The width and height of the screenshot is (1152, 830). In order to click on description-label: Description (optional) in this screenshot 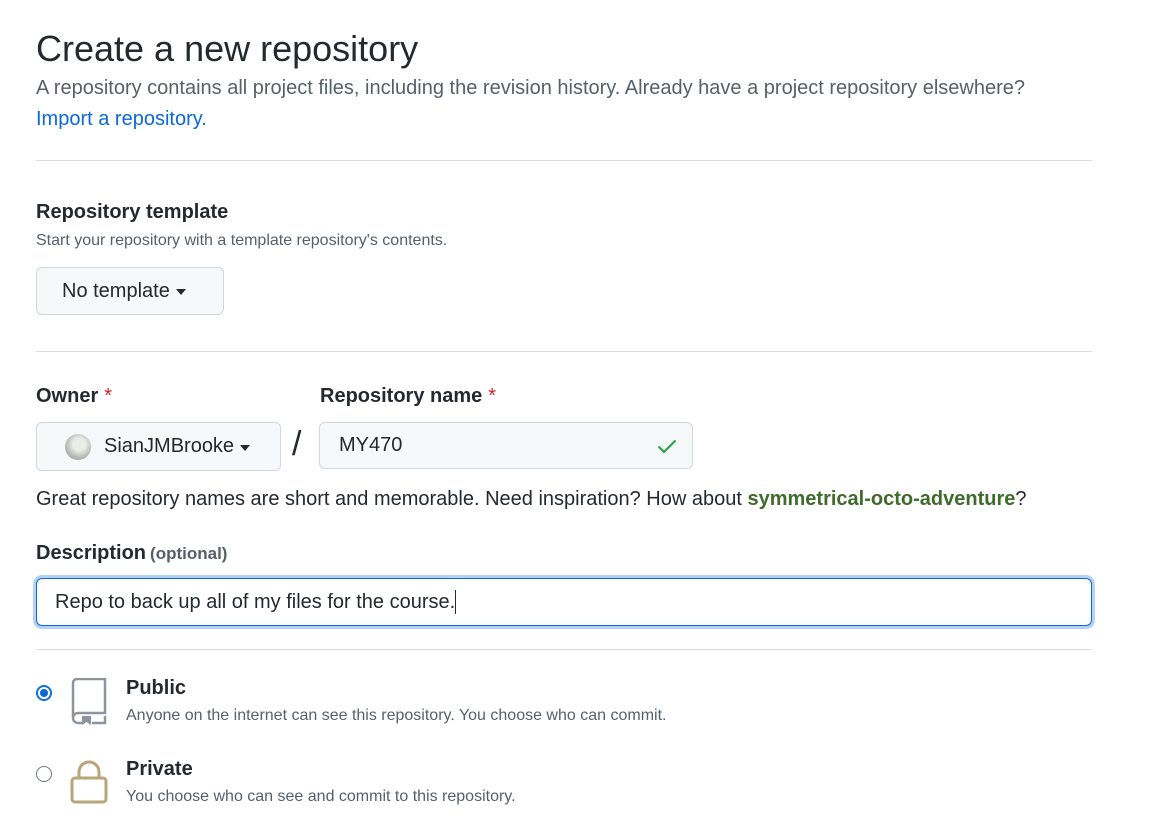, I will do `click(131, 553)`.